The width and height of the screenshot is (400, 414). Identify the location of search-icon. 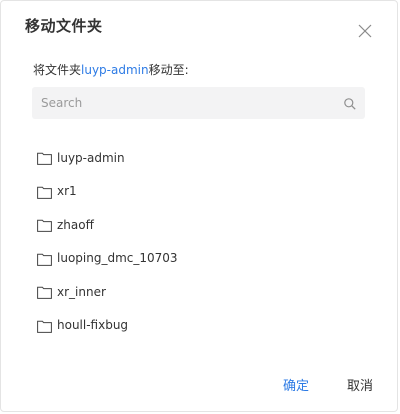
(350, 103).